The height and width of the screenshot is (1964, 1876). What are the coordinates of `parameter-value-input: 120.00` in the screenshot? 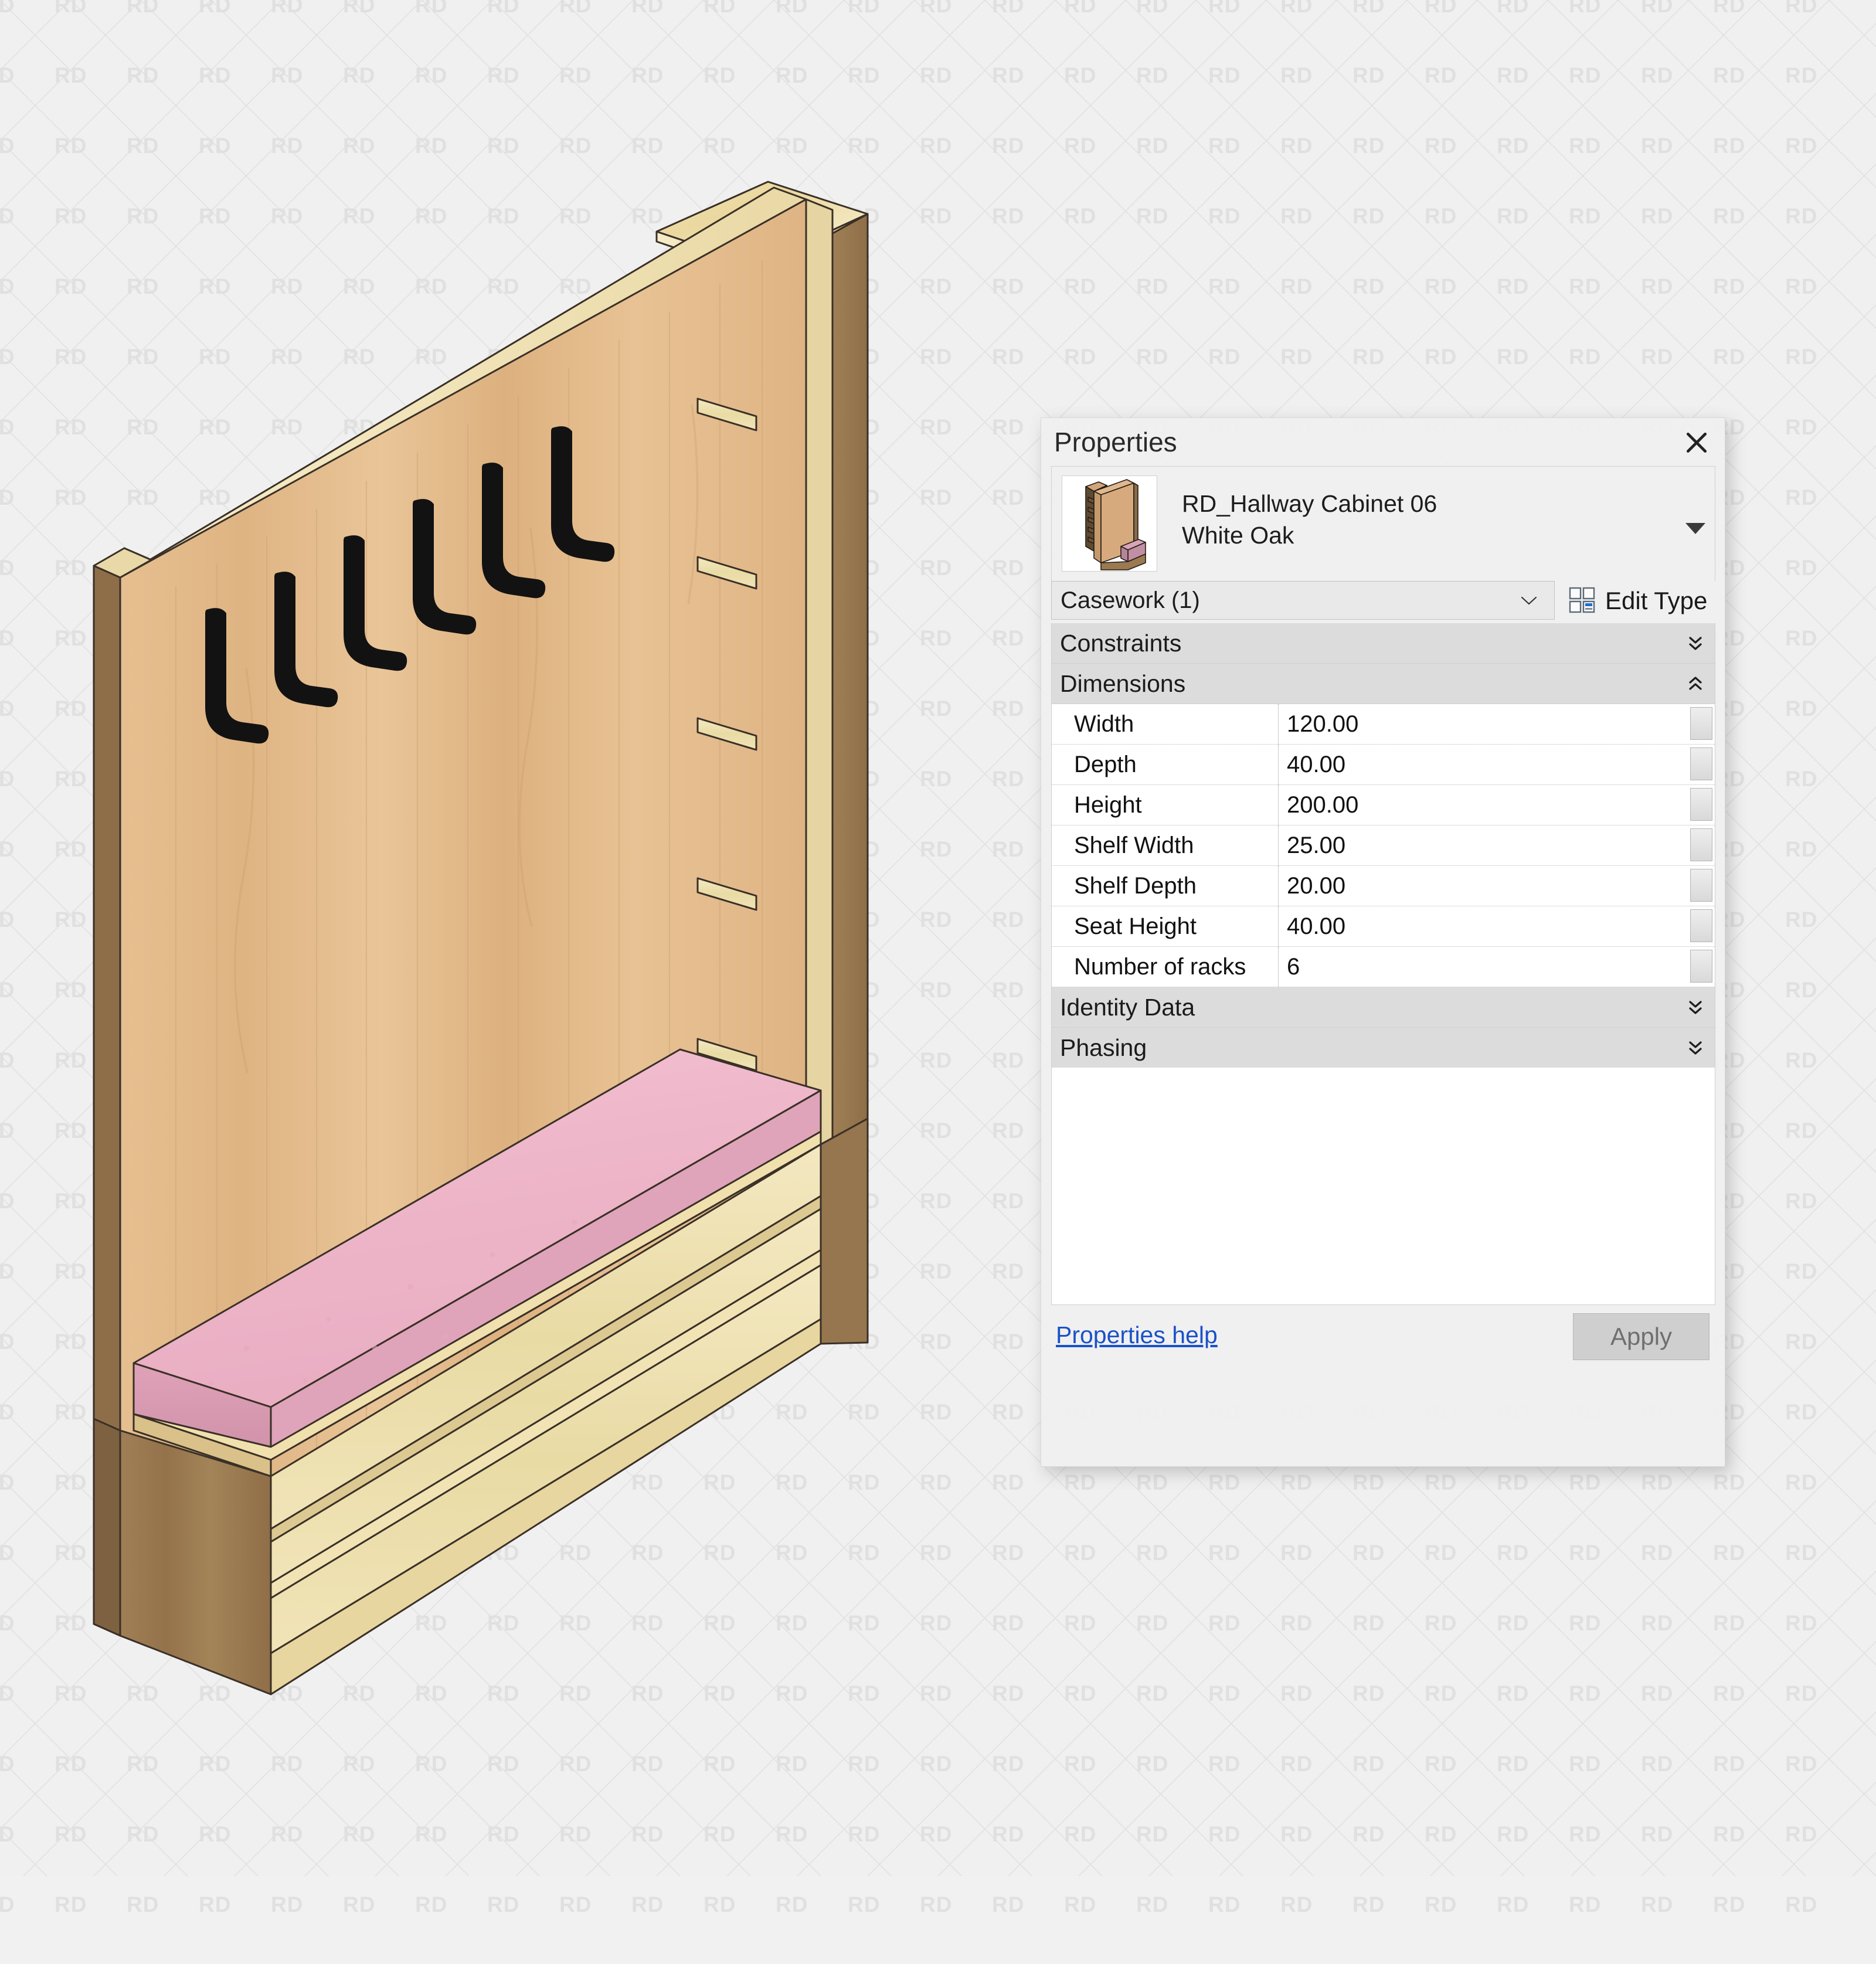 It's located at (1497, 724).